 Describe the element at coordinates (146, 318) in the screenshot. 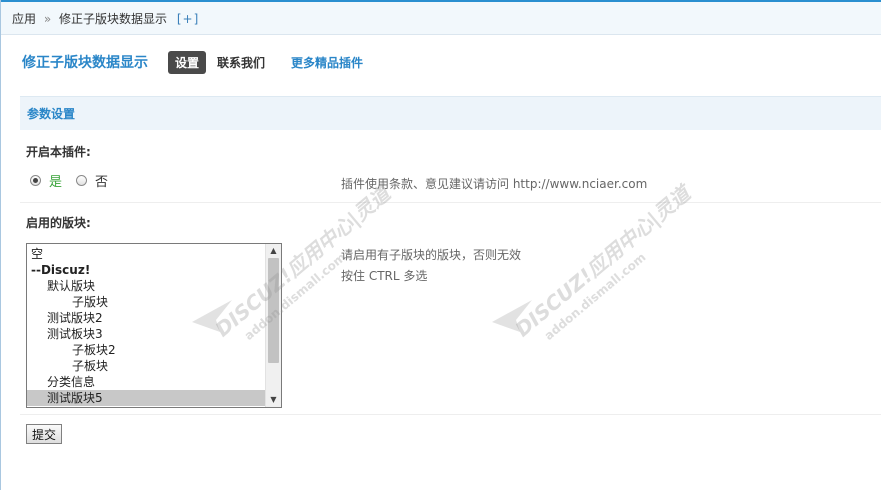

I see `forum-option-test2: 测试版块2` at that location.